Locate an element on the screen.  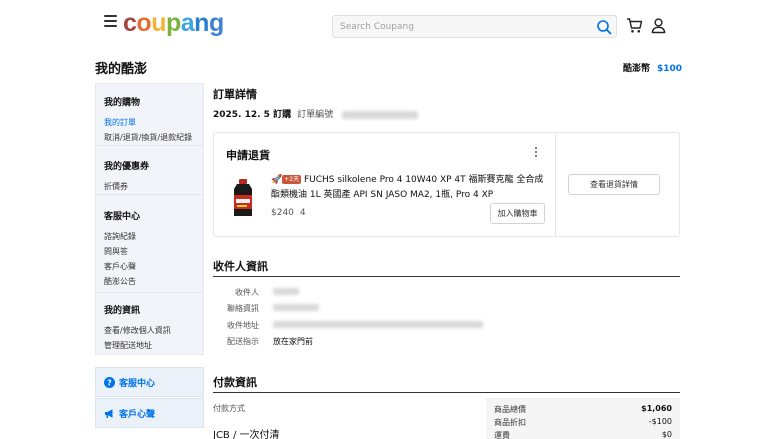
search-icon is located at coordinates (604, 27).